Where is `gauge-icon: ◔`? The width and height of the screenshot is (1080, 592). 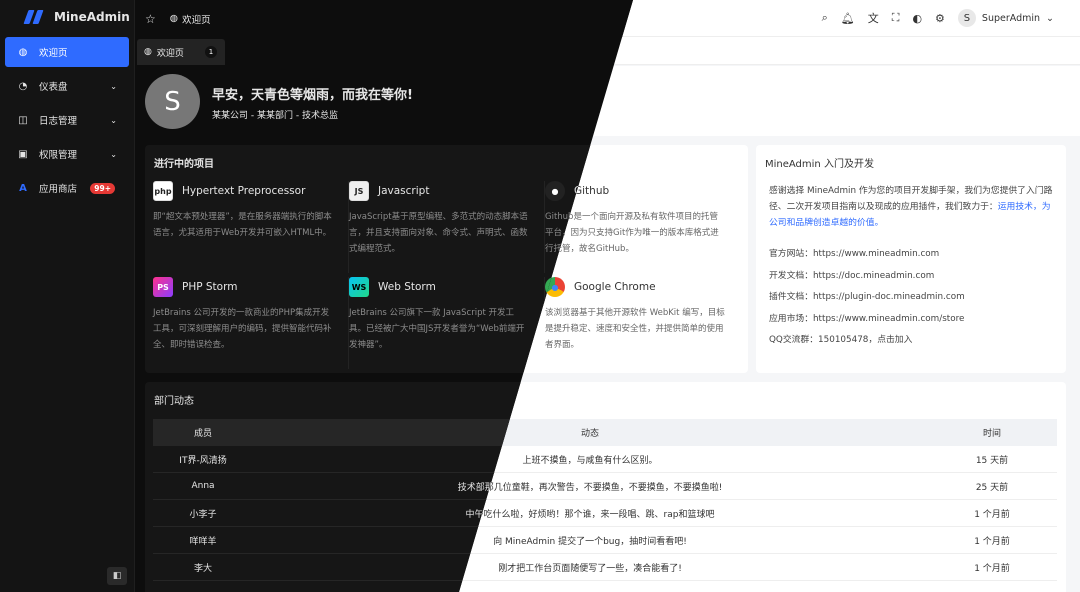 gauge-icon: ◔ is located at coordinates (23, 86).